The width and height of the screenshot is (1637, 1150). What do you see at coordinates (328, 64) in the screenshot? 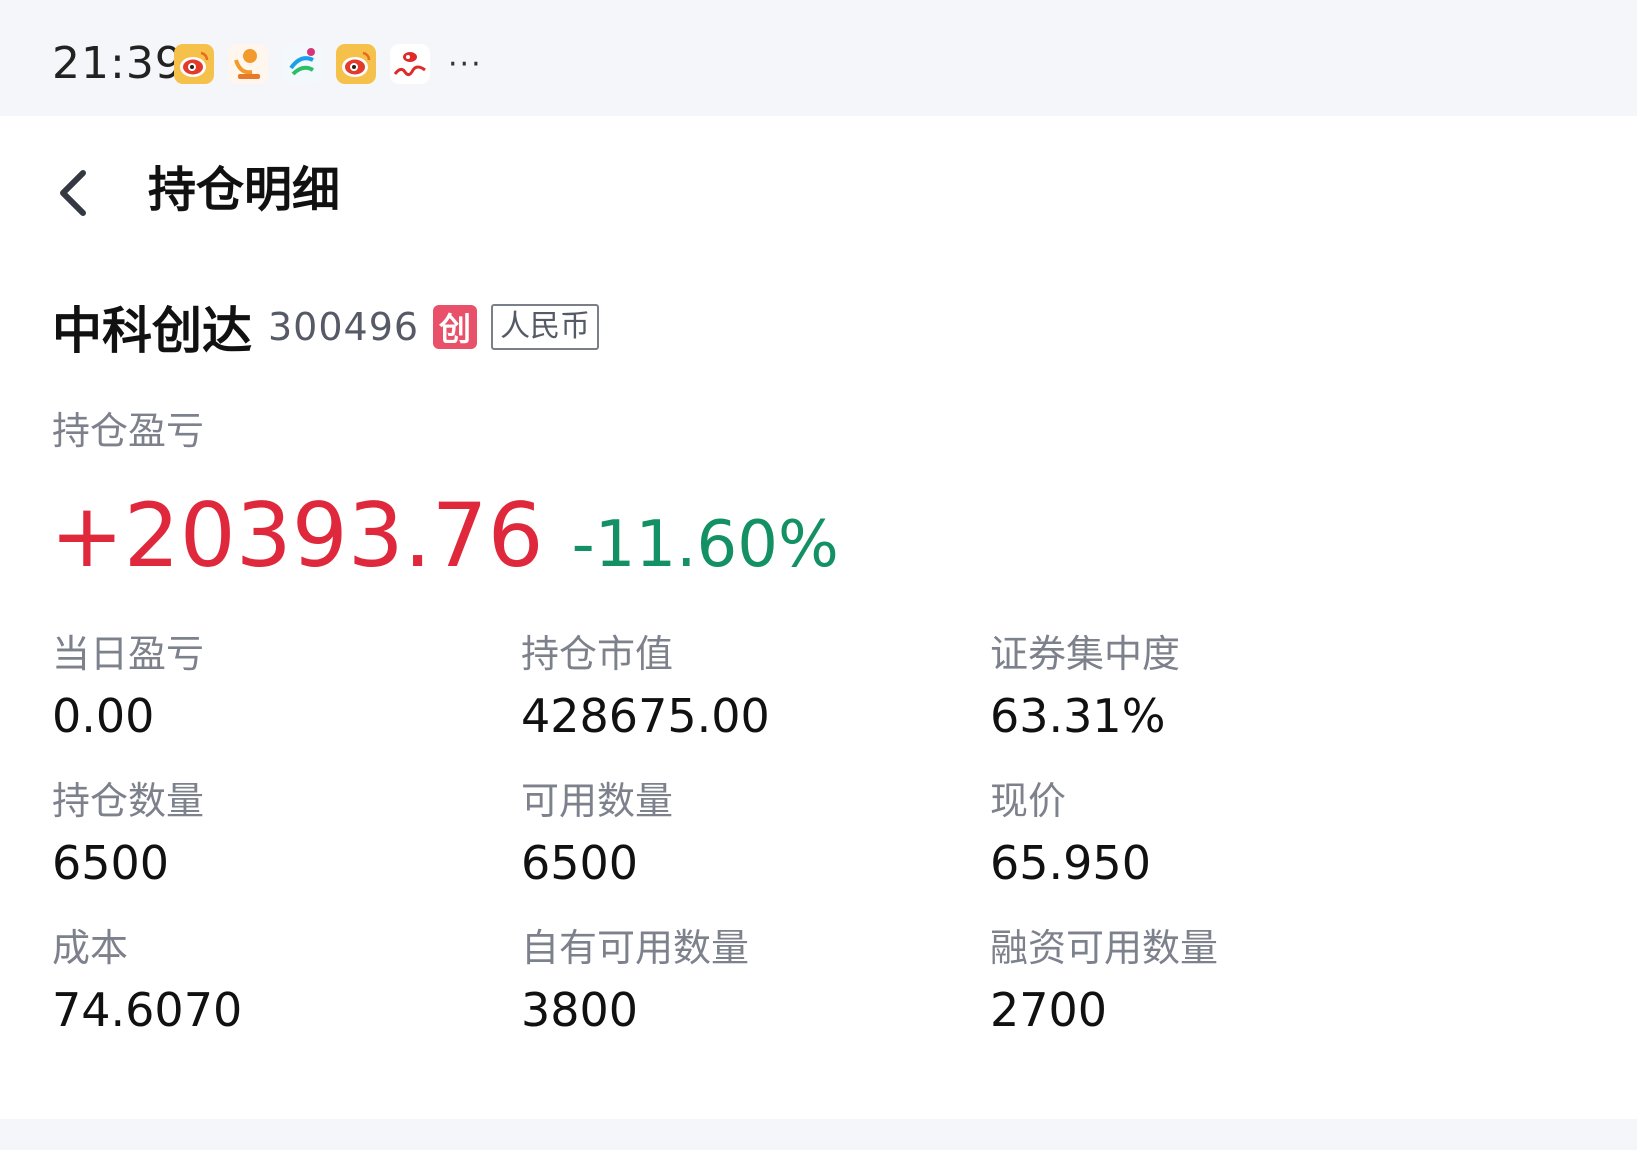
I see `notification-icons: ···` at bounding box center [328, 64].